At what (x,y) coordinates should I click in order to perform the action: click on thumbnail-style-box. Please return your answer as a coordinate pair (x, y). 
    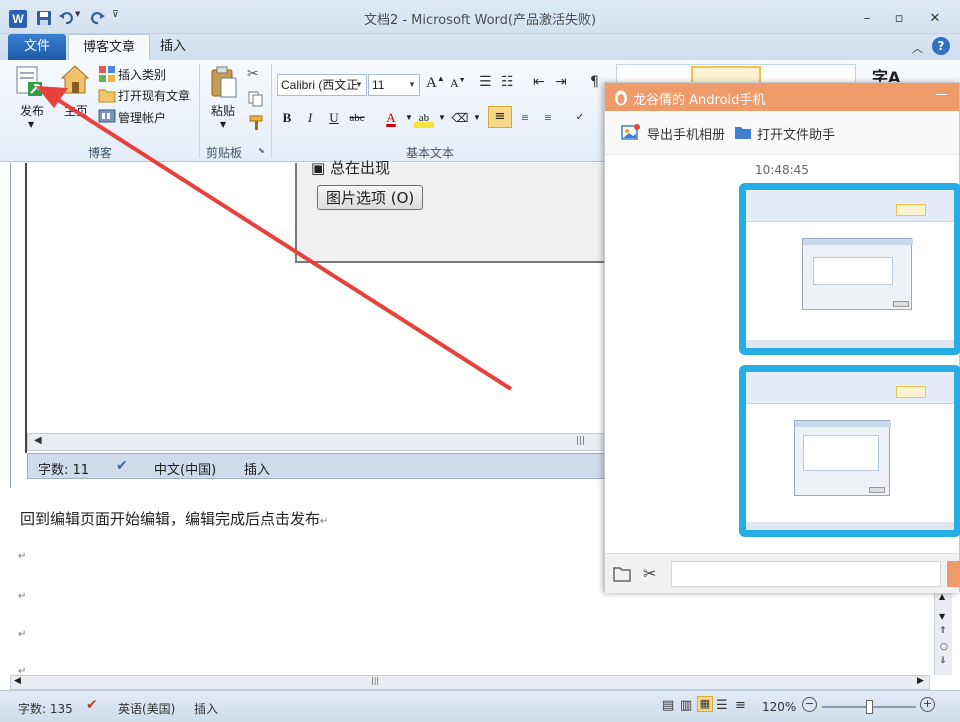
    Looking at the image, I should click on (911, 210).